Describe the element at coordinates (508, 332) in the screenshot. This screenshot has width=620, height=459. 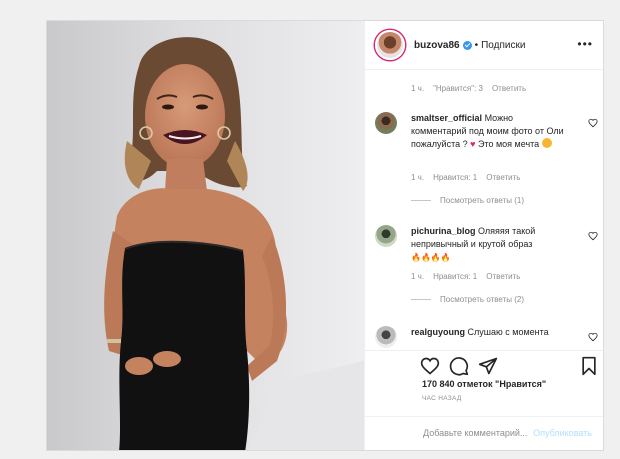
I see `comment-text: Слушаю с момента` at that location.